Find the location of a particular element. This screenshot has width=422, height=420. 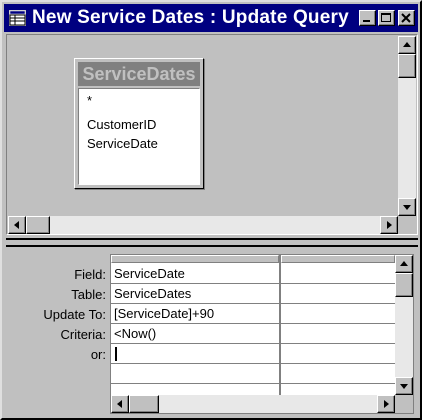

grid-vertical-scrollbar is located at coordinates (404, 325).